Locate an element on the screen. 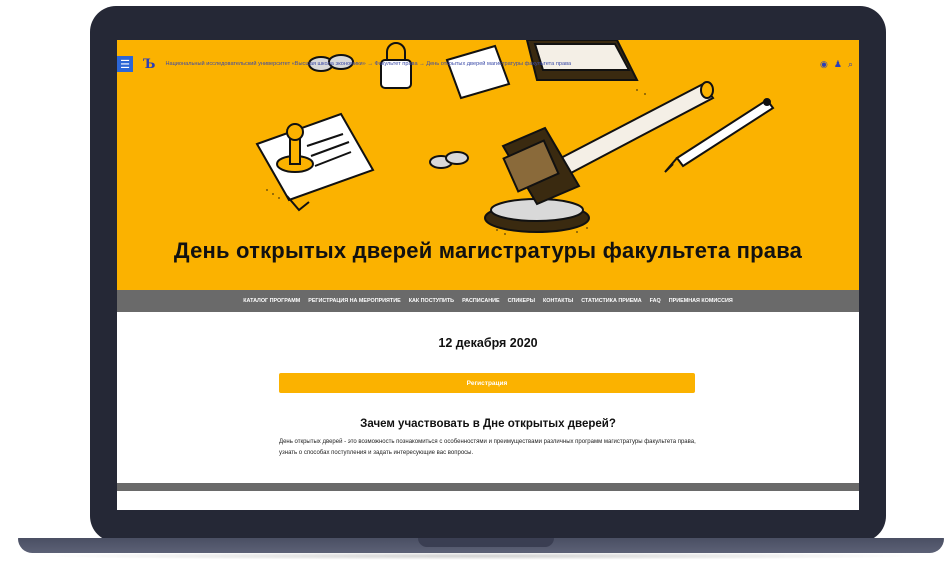 This screenshot has width=951, height=564. nav-item-faq: FAQ is located at coordinates (655, 301).